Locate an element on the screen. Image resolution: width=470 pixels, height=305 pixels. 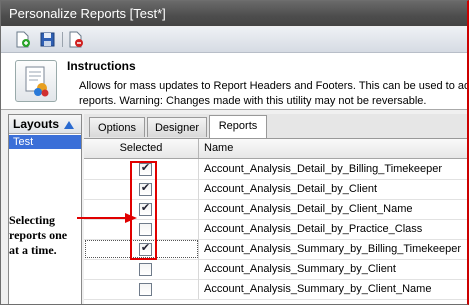
new-report-icon is located at coordinates (22, 39).